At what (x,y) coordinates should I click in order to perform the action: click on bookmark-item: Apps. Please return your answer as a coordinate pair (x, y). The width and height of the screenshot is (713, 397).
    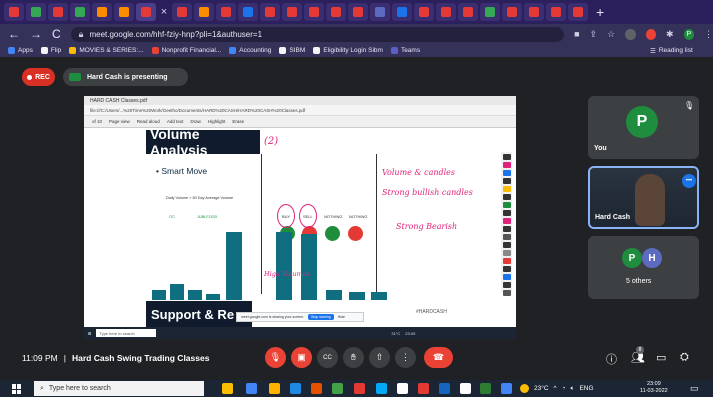
    Looking at the image, I should click on (20, 50).